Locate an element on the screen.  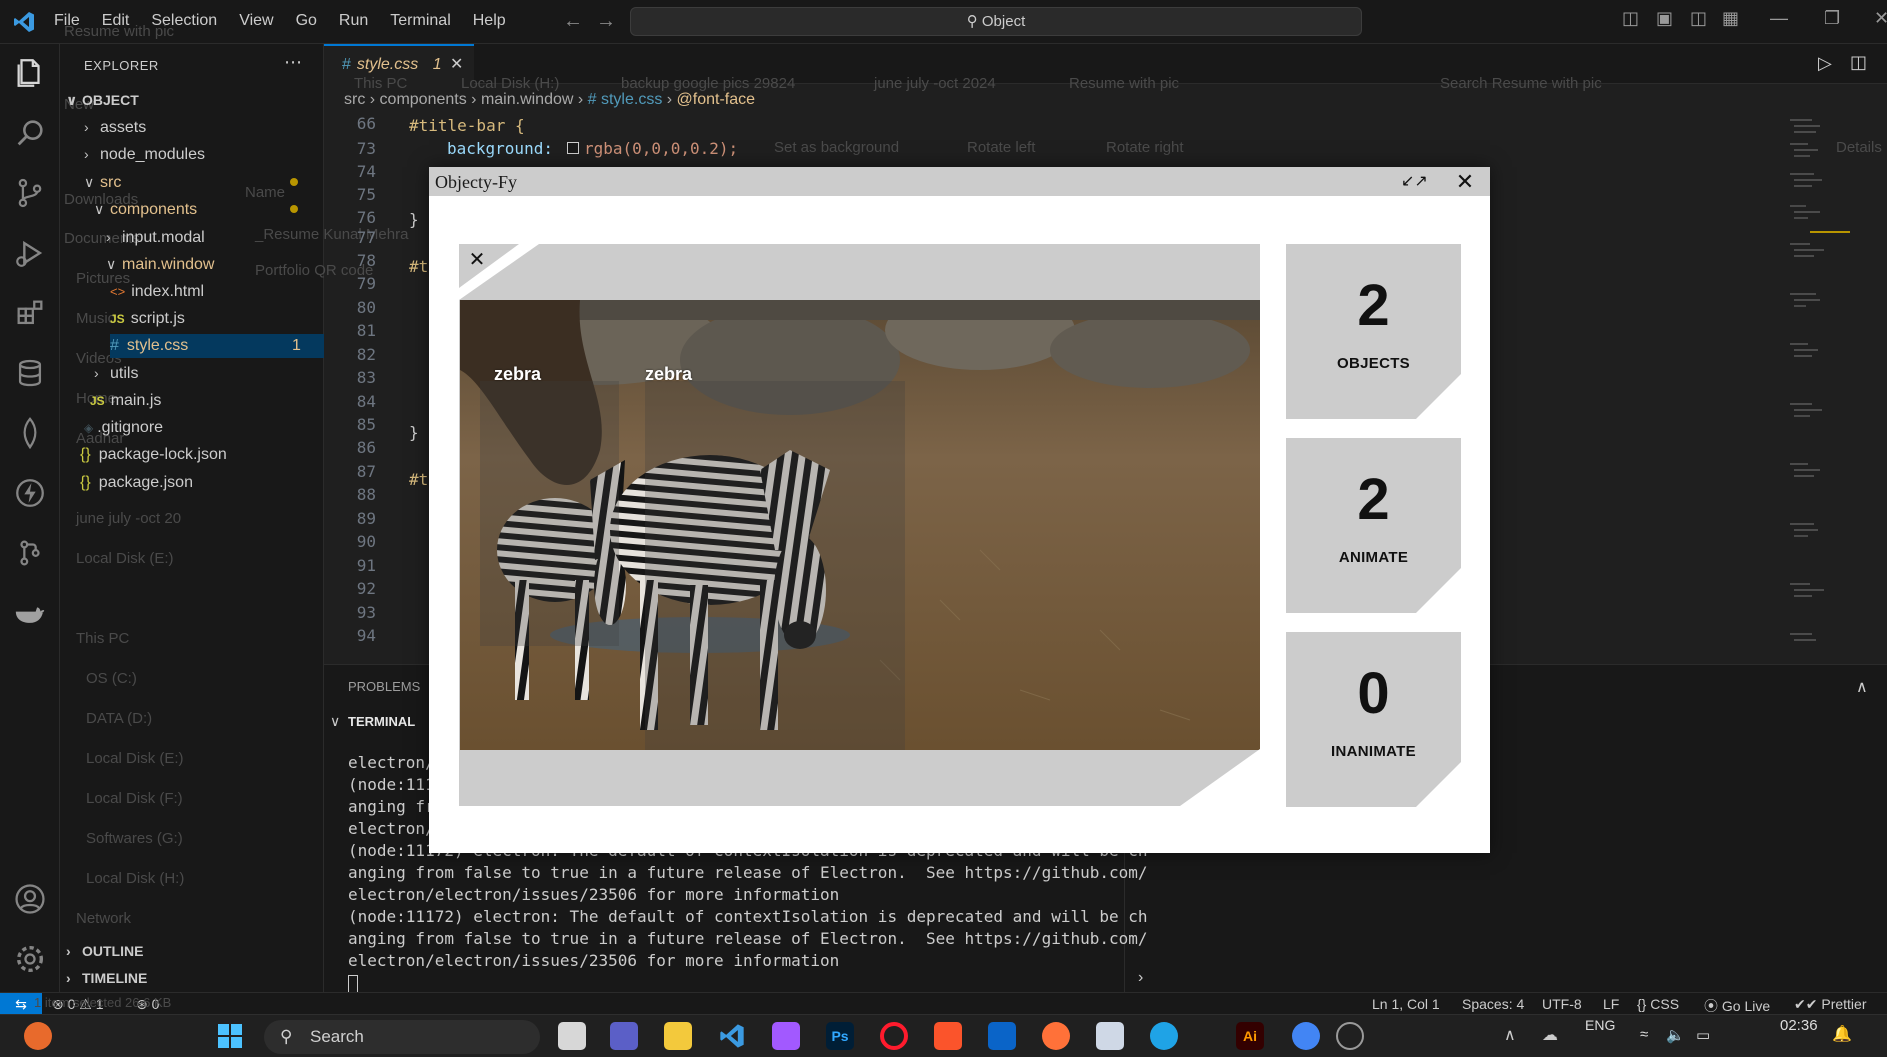
tab-terminal: TERMINAL is located at coordinates (381, 721).